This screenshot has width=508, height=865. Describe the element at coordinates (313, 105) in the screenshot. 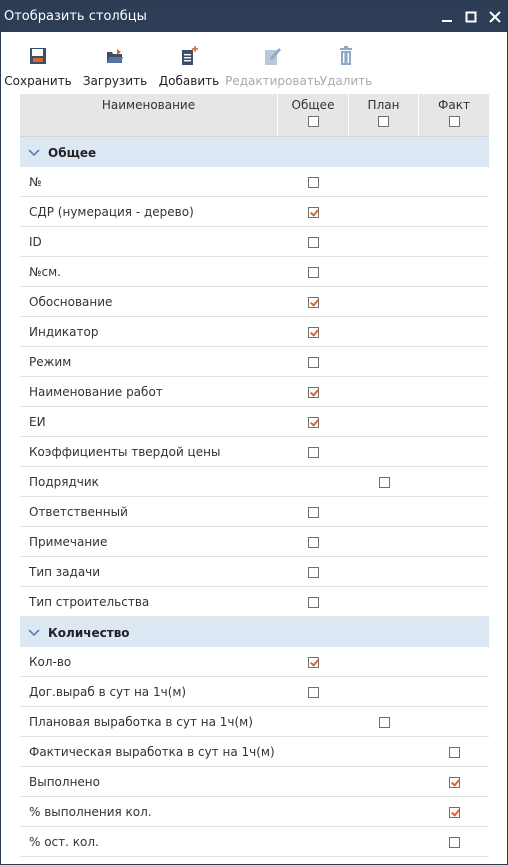

I see `header-general-label: Общее` at that location.